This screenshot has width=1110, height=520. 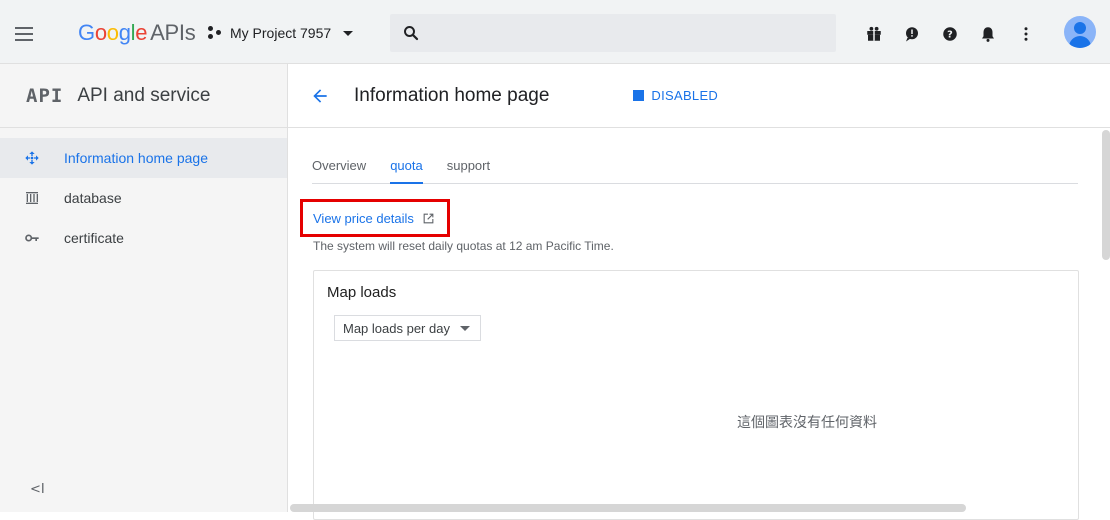 I want to click on back-button, so click(x=320, y=96).